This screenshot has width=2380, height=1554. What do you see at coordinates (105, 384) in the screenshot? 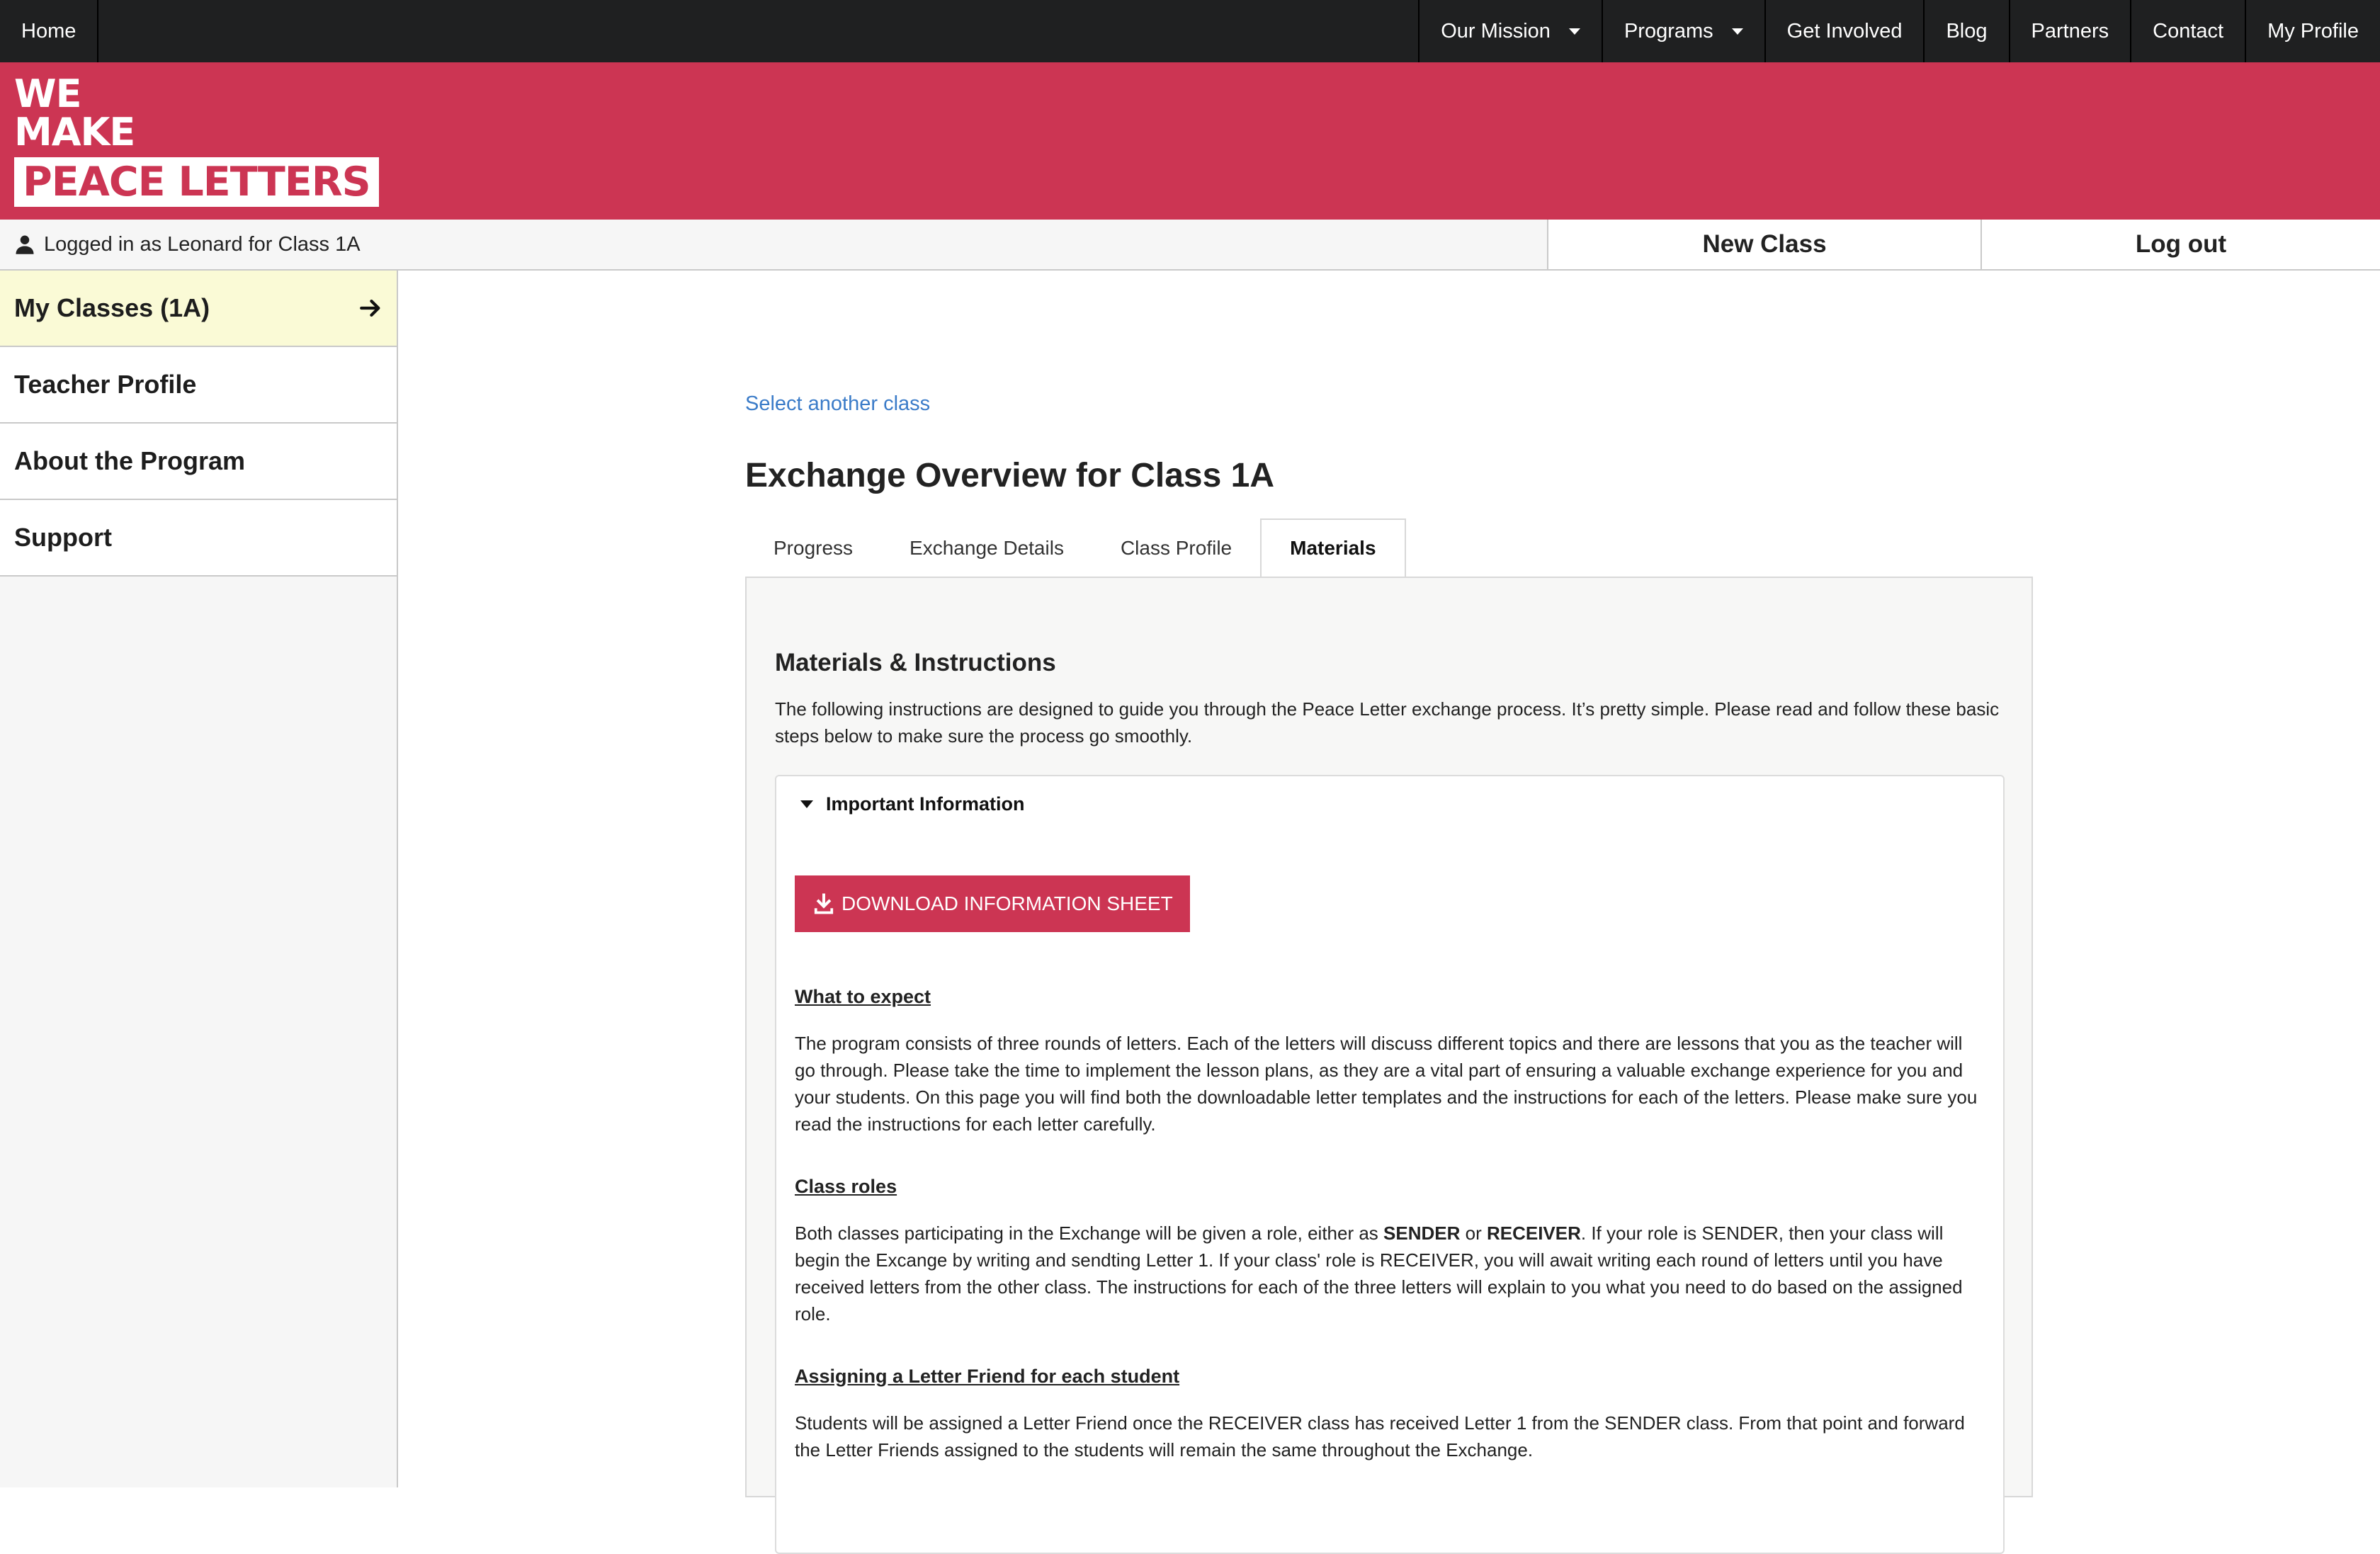
I see `sidebar-item-label: Teacher Profile` at bounding box center [105, 384].